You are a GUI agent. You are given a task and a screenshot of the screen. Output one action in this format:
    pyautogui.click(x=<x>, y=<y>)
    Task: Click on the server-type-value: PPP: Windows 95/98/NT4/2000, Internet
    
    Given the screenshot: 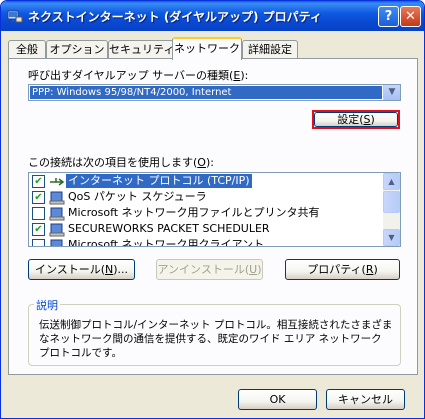 What is the action you would take?
    pyautogui.click(x=206, y=92)
    